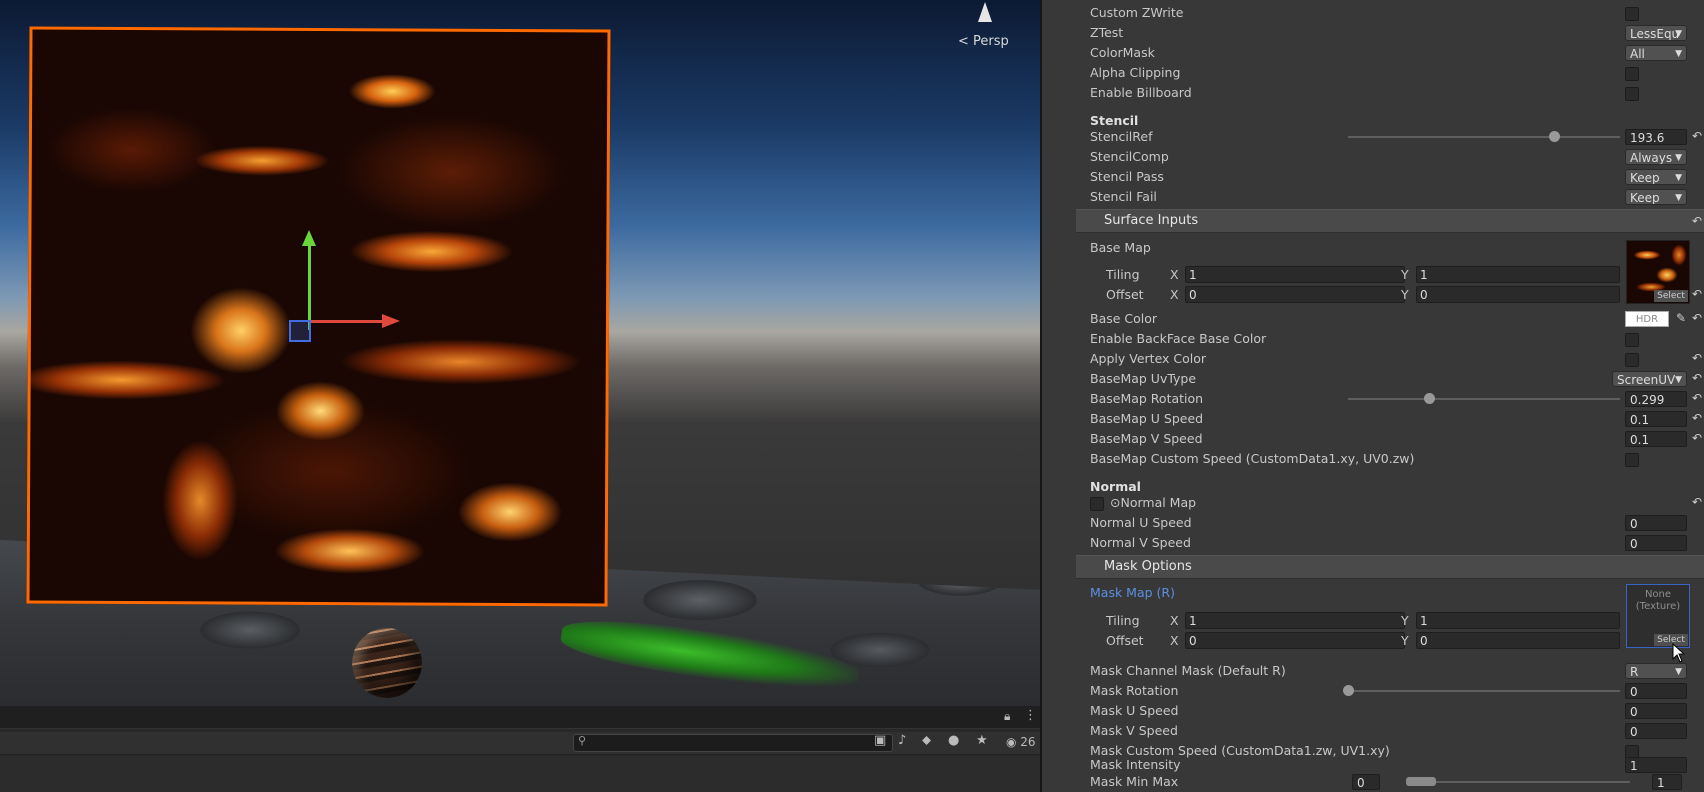  I want to click on basemap-rotation-field: 0.299, so click(1656, 399).